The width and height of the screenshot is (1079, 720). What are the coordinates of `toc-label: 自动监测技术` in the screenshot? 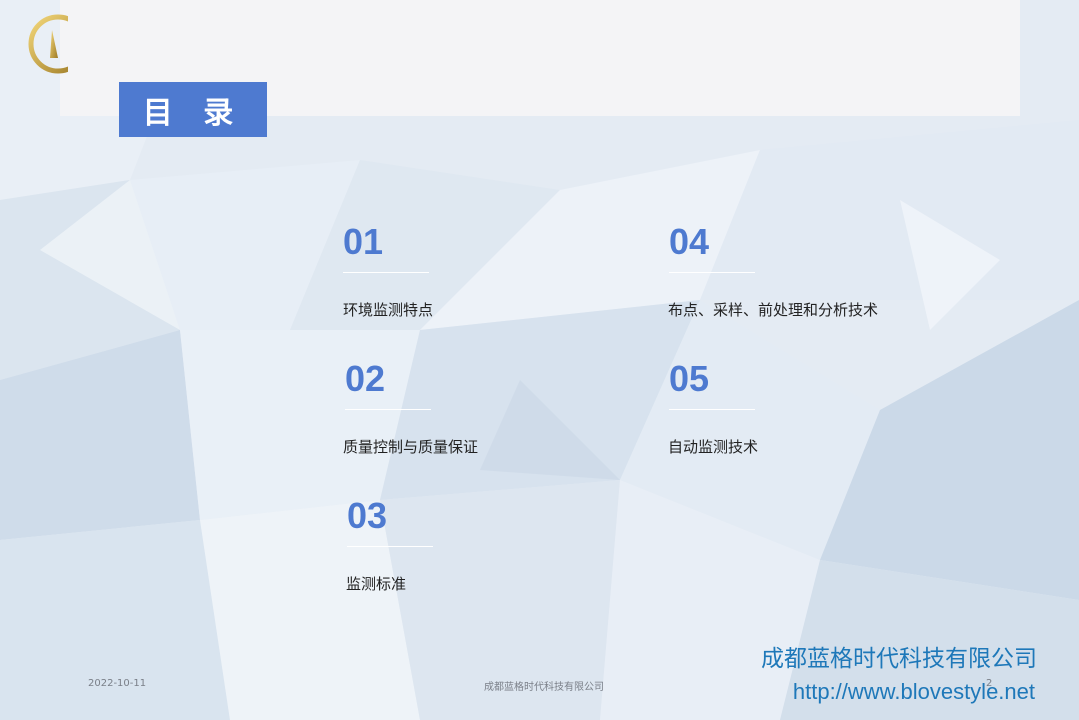 It's located at (713, 447).